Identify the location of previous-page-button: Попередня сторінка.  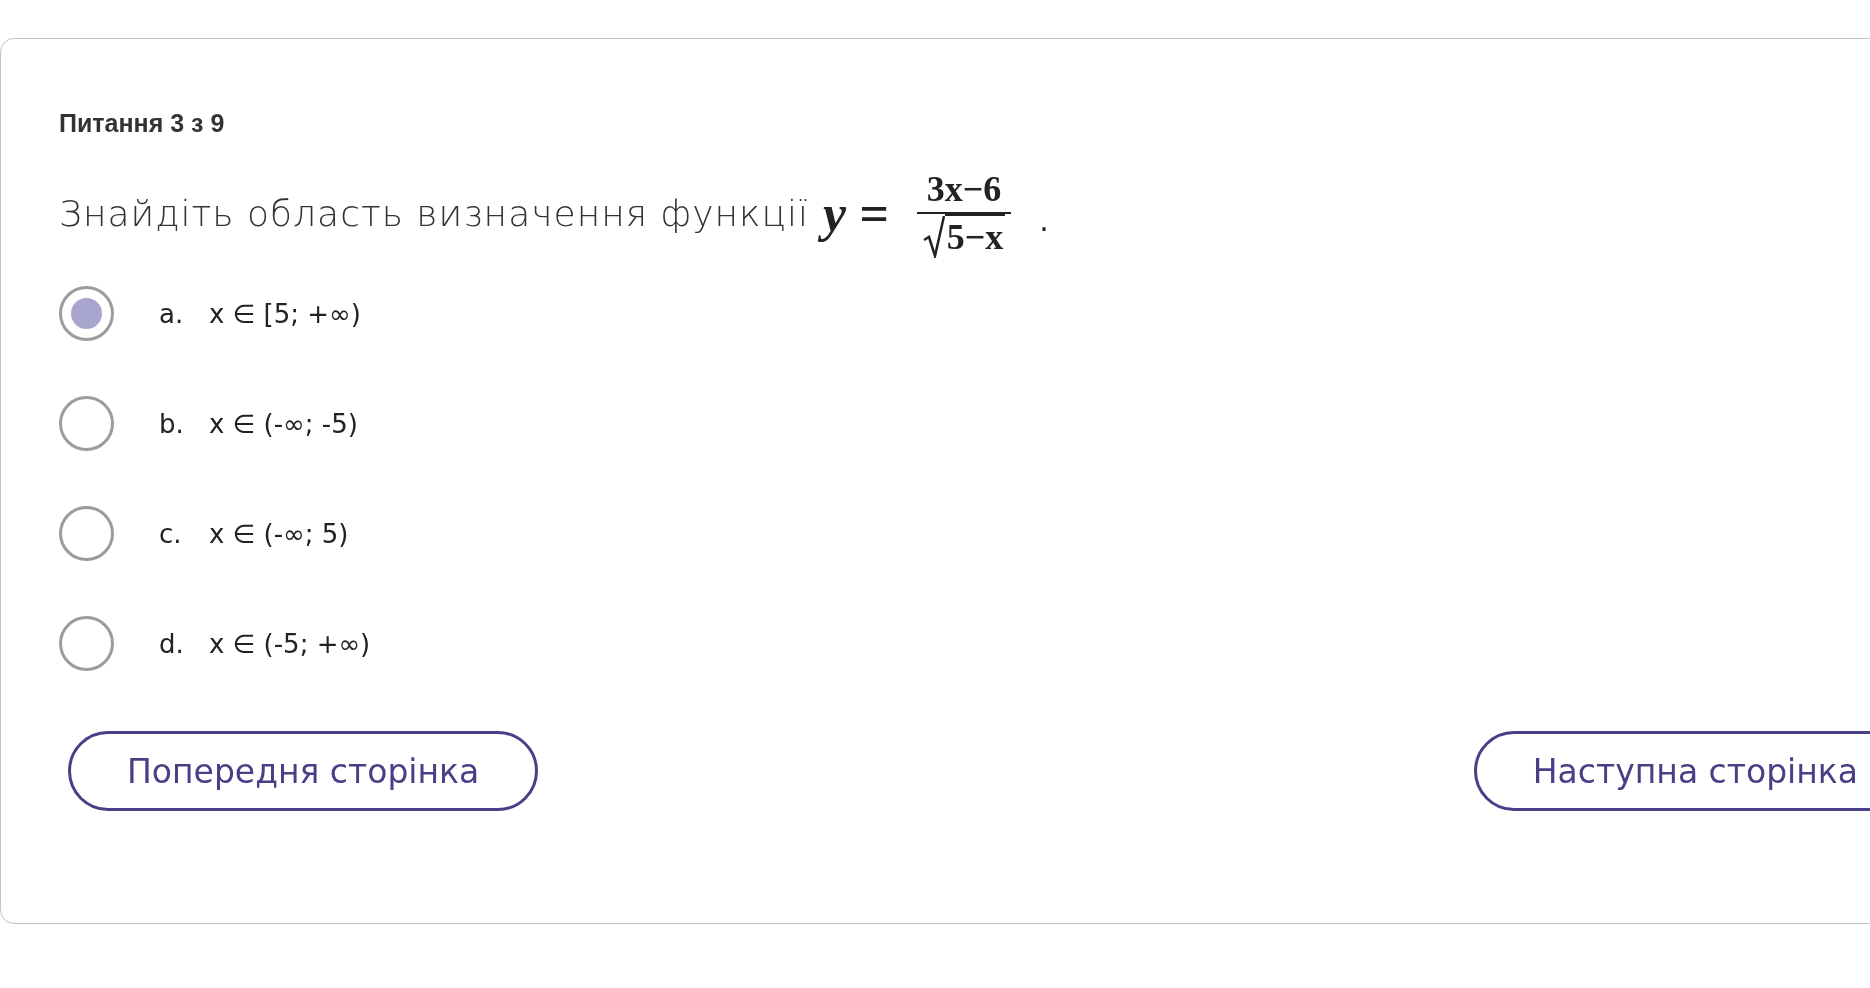
(303, 771).